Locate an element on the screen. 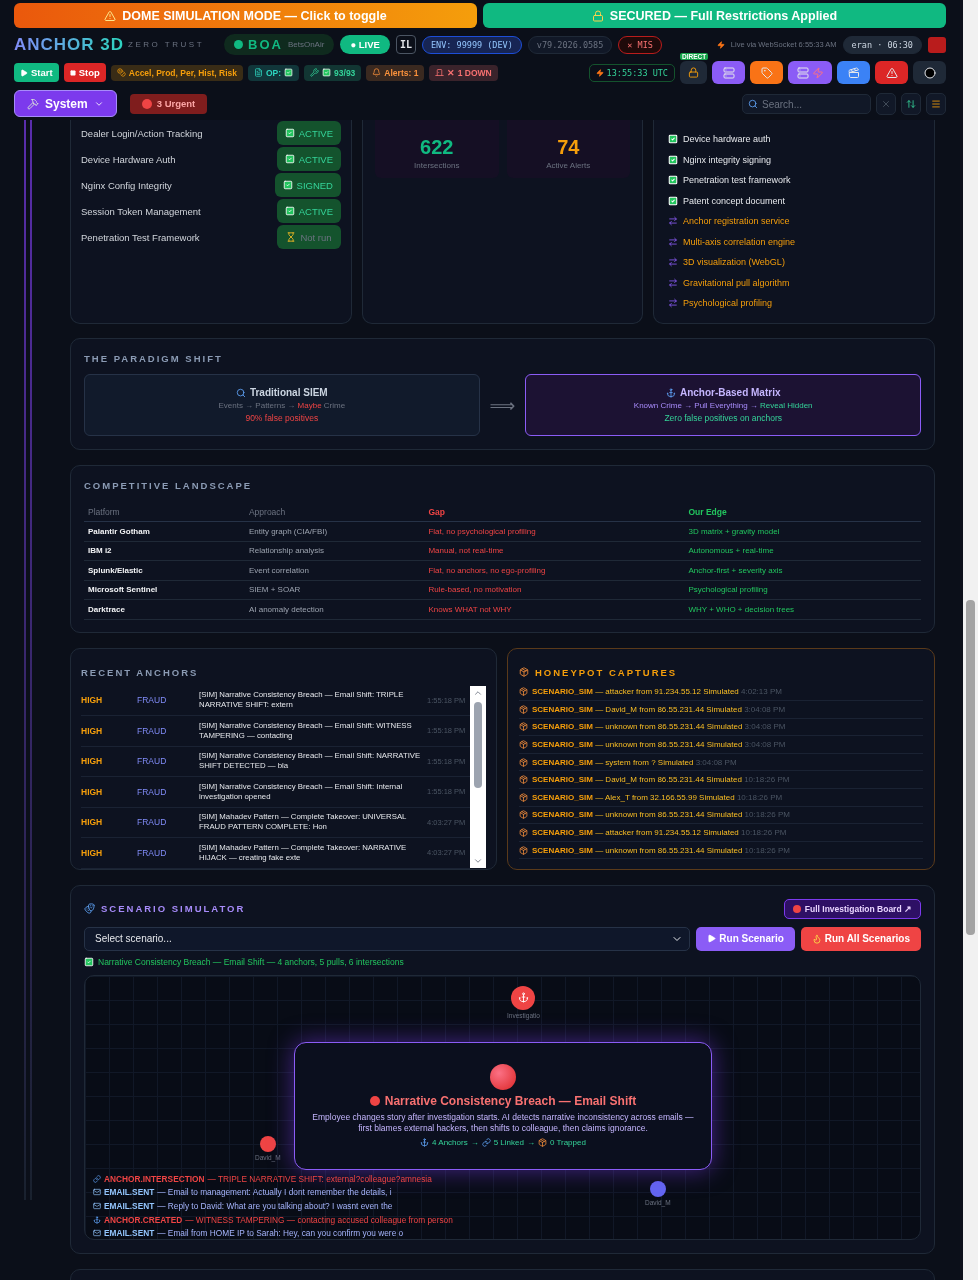 The height and width of the screenshot is (1280, 978). server-bolt-icon is located at coordinates (810, 72).